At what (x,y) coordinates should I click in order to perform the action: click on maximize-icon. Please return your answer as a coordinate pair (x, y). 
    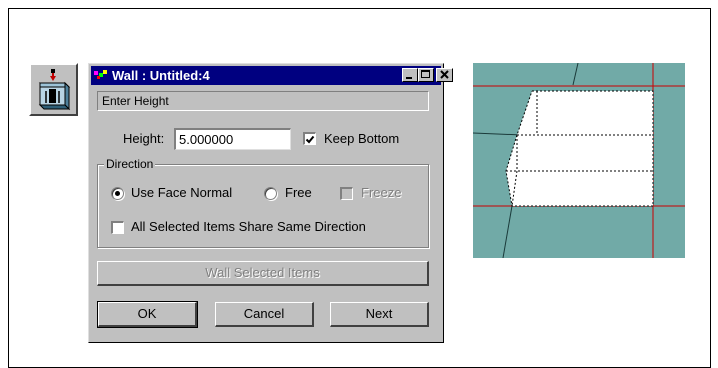
    Looking at the image, I should click on (425, 74).